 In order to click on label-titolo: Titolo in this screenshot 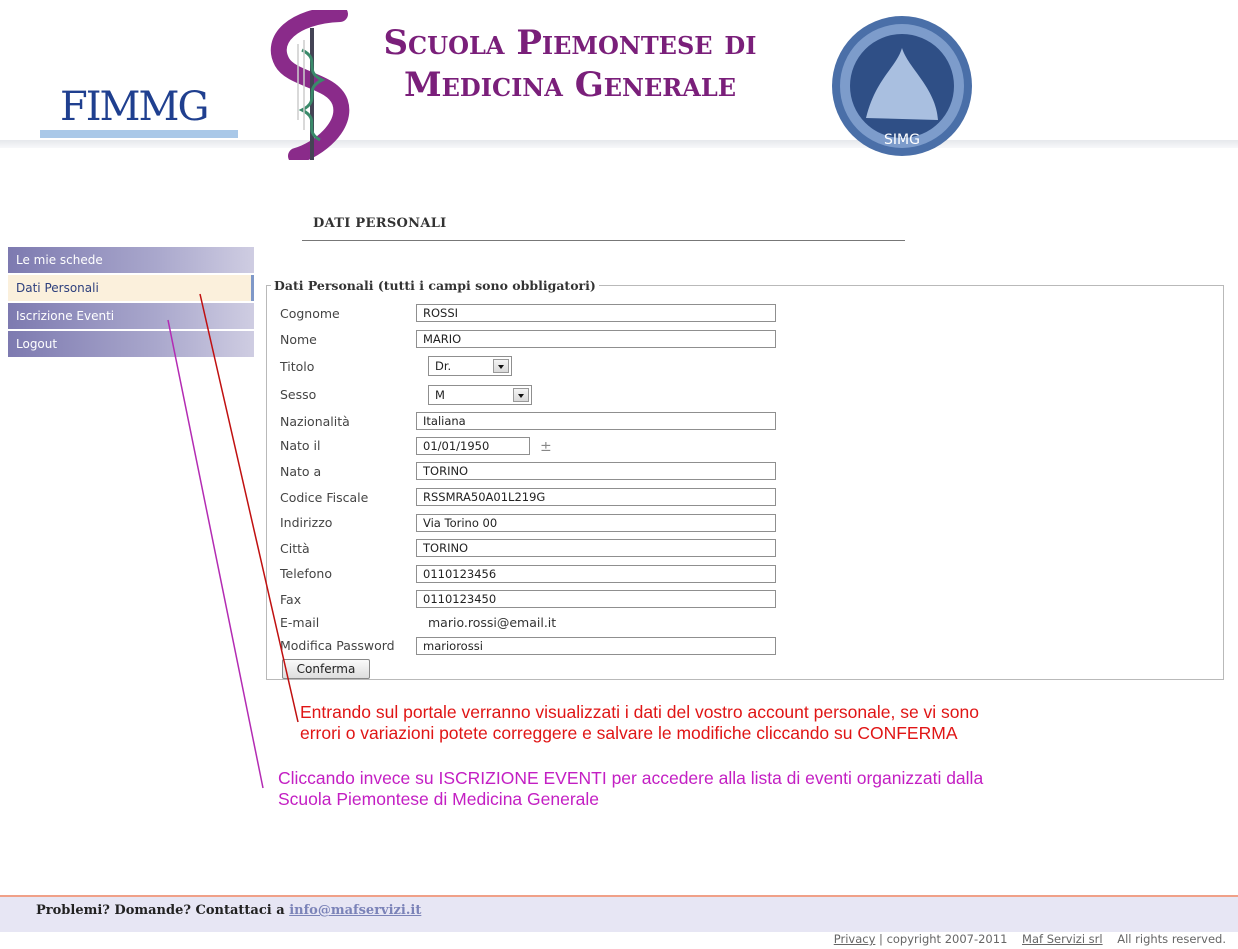, I will do `click(297, 366)`.